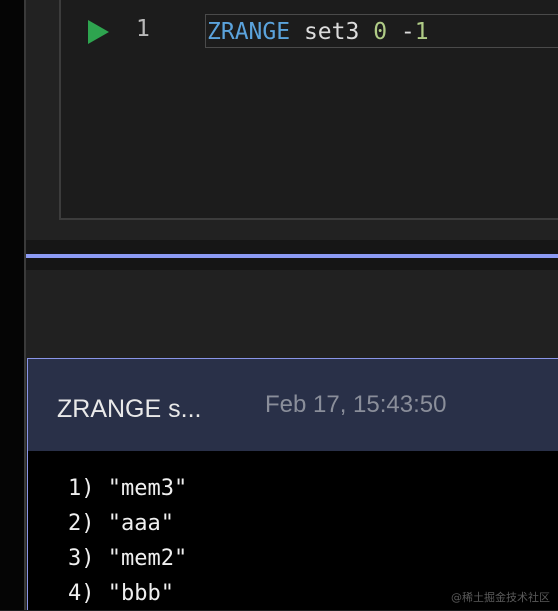  I want to click on result-row: 2) "aaa", so click(121, 523).